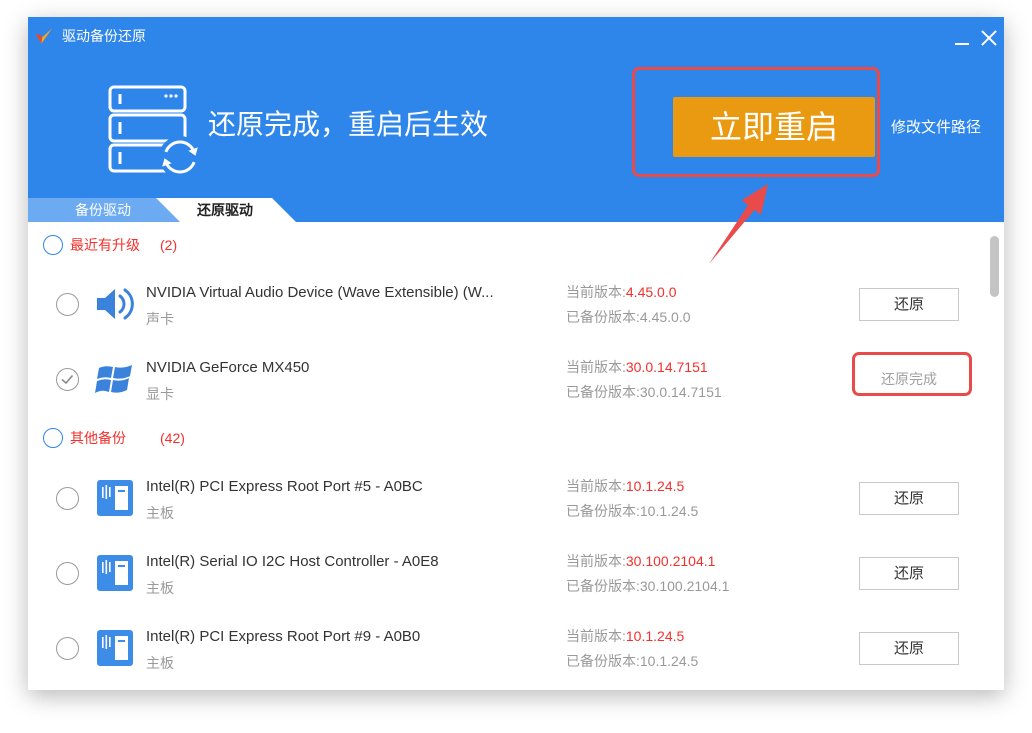 The width and height of the screenshot is (1032, 733). I want to click on checkmark-icon, so click(67, 379).